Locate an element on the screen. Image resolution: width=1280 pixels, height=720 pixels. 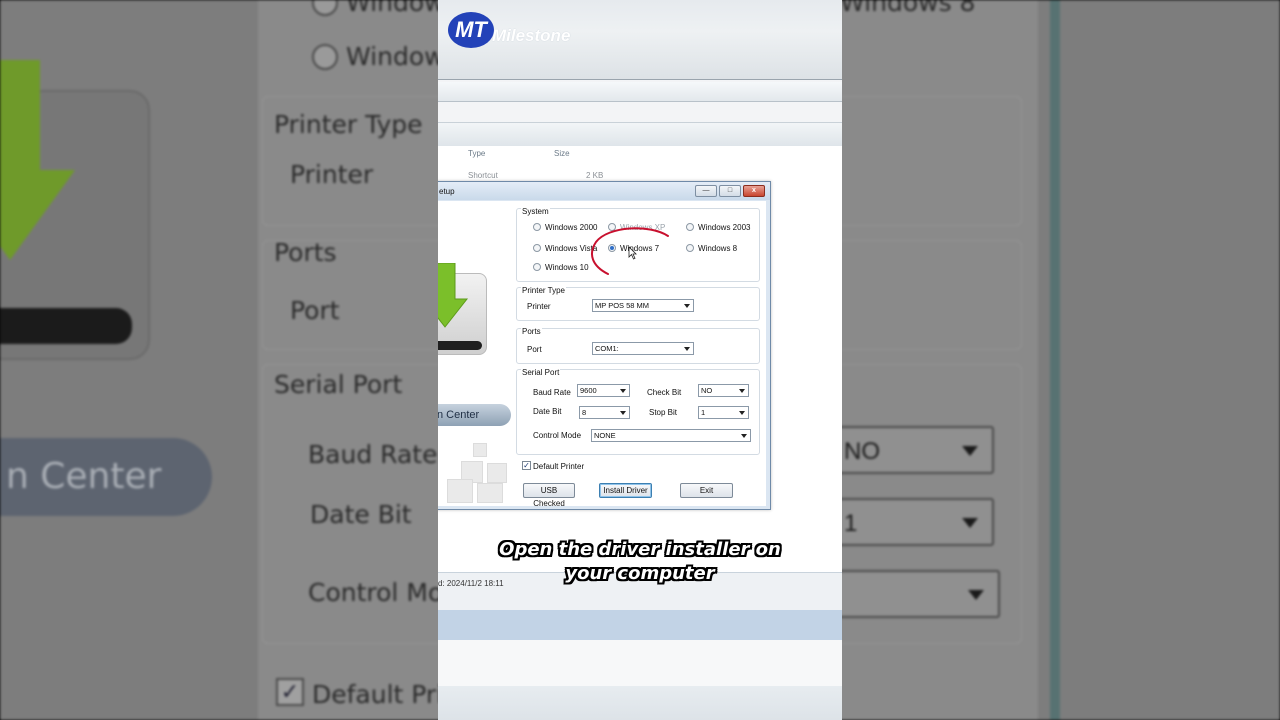
ports-group: Ports Port COM1: is located at coordinates (638, 345).